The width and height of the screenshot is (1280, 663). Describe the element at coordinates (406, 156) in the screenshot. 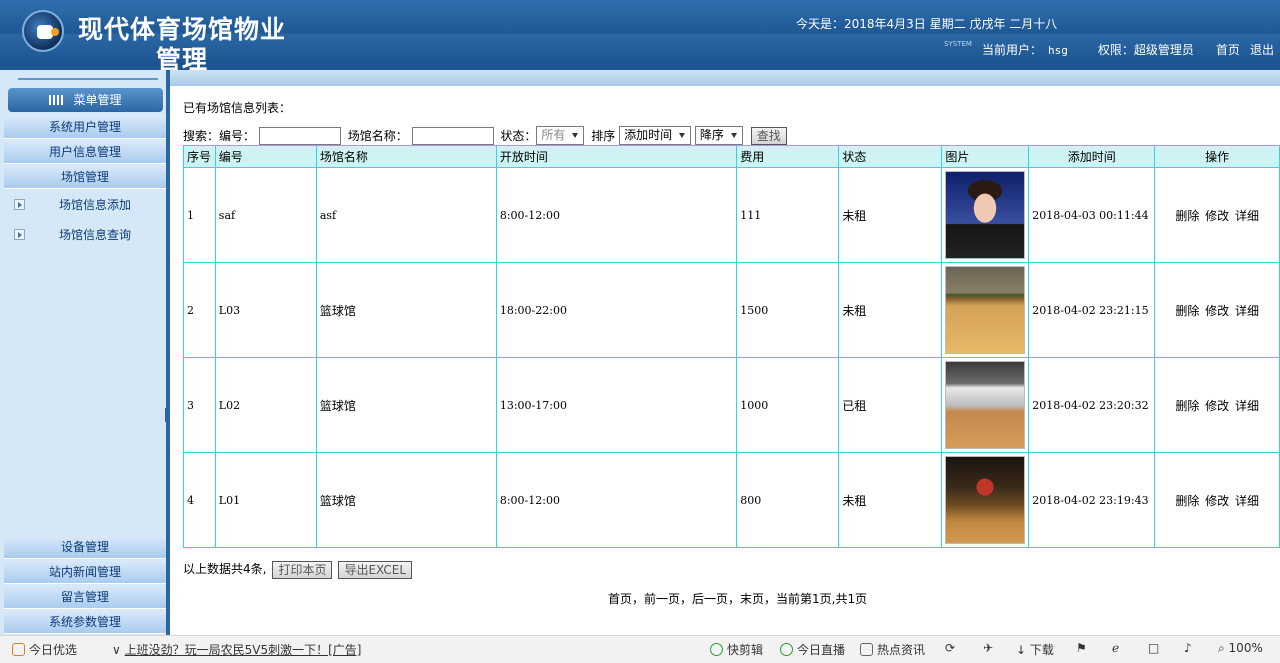

I see `column-header: 场馆名称` at that location.